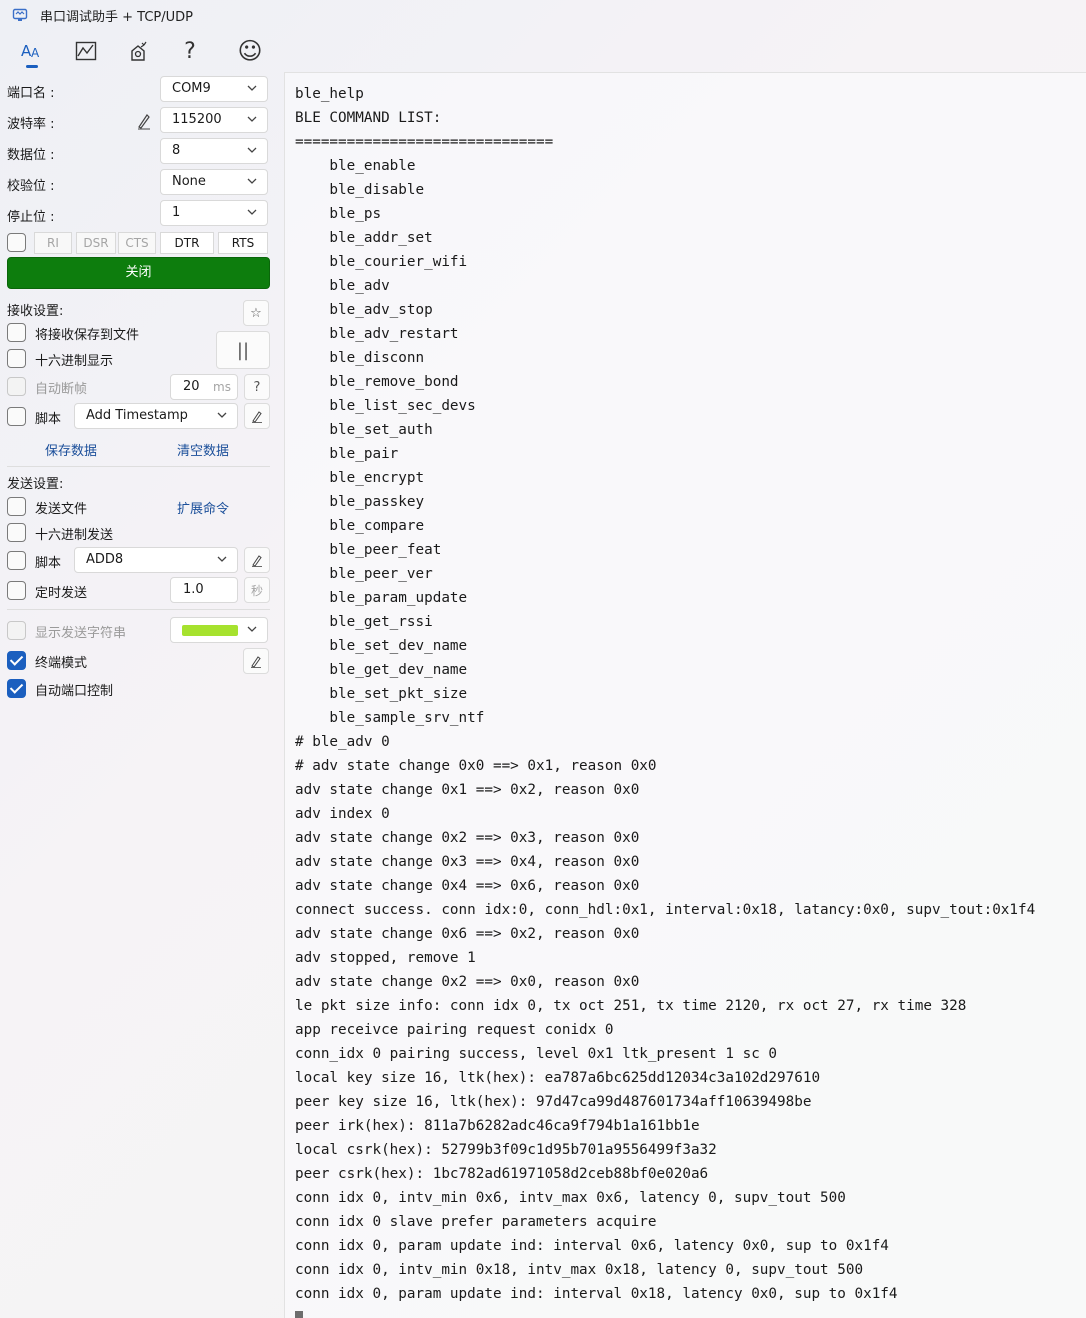 The width and height of the screenshot is (1086, 1318). What do you see at coordinates (138, 273) in the screenshot?
I see `close-port-button: 关闭` at bounding box center [138, 273].